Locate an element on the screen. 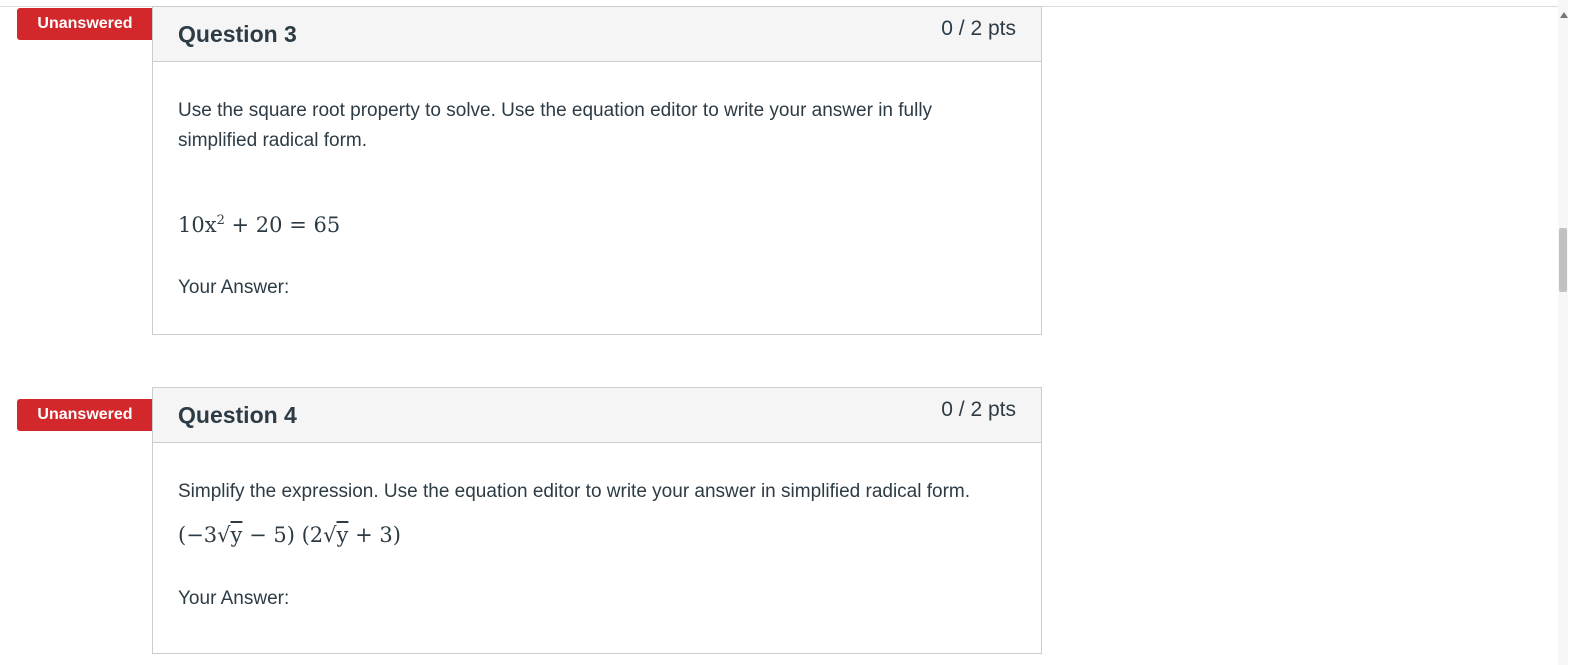  question-3-title: Question 3 is located at coordinates (237, 34).